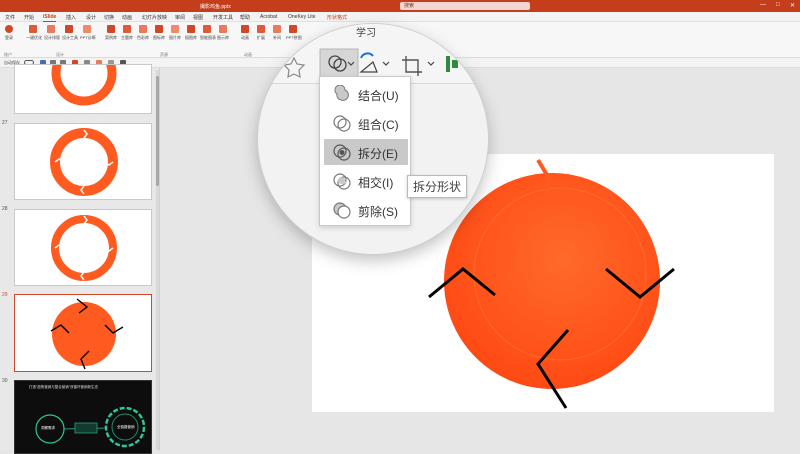 Image resolution: width=800 pixels, height=454 pixels. I want to click on slide-thumb-30: 打造"趋势营销与整合营销"双循环营销新生态 洞察需求 全链路营销, so click(83, 417).